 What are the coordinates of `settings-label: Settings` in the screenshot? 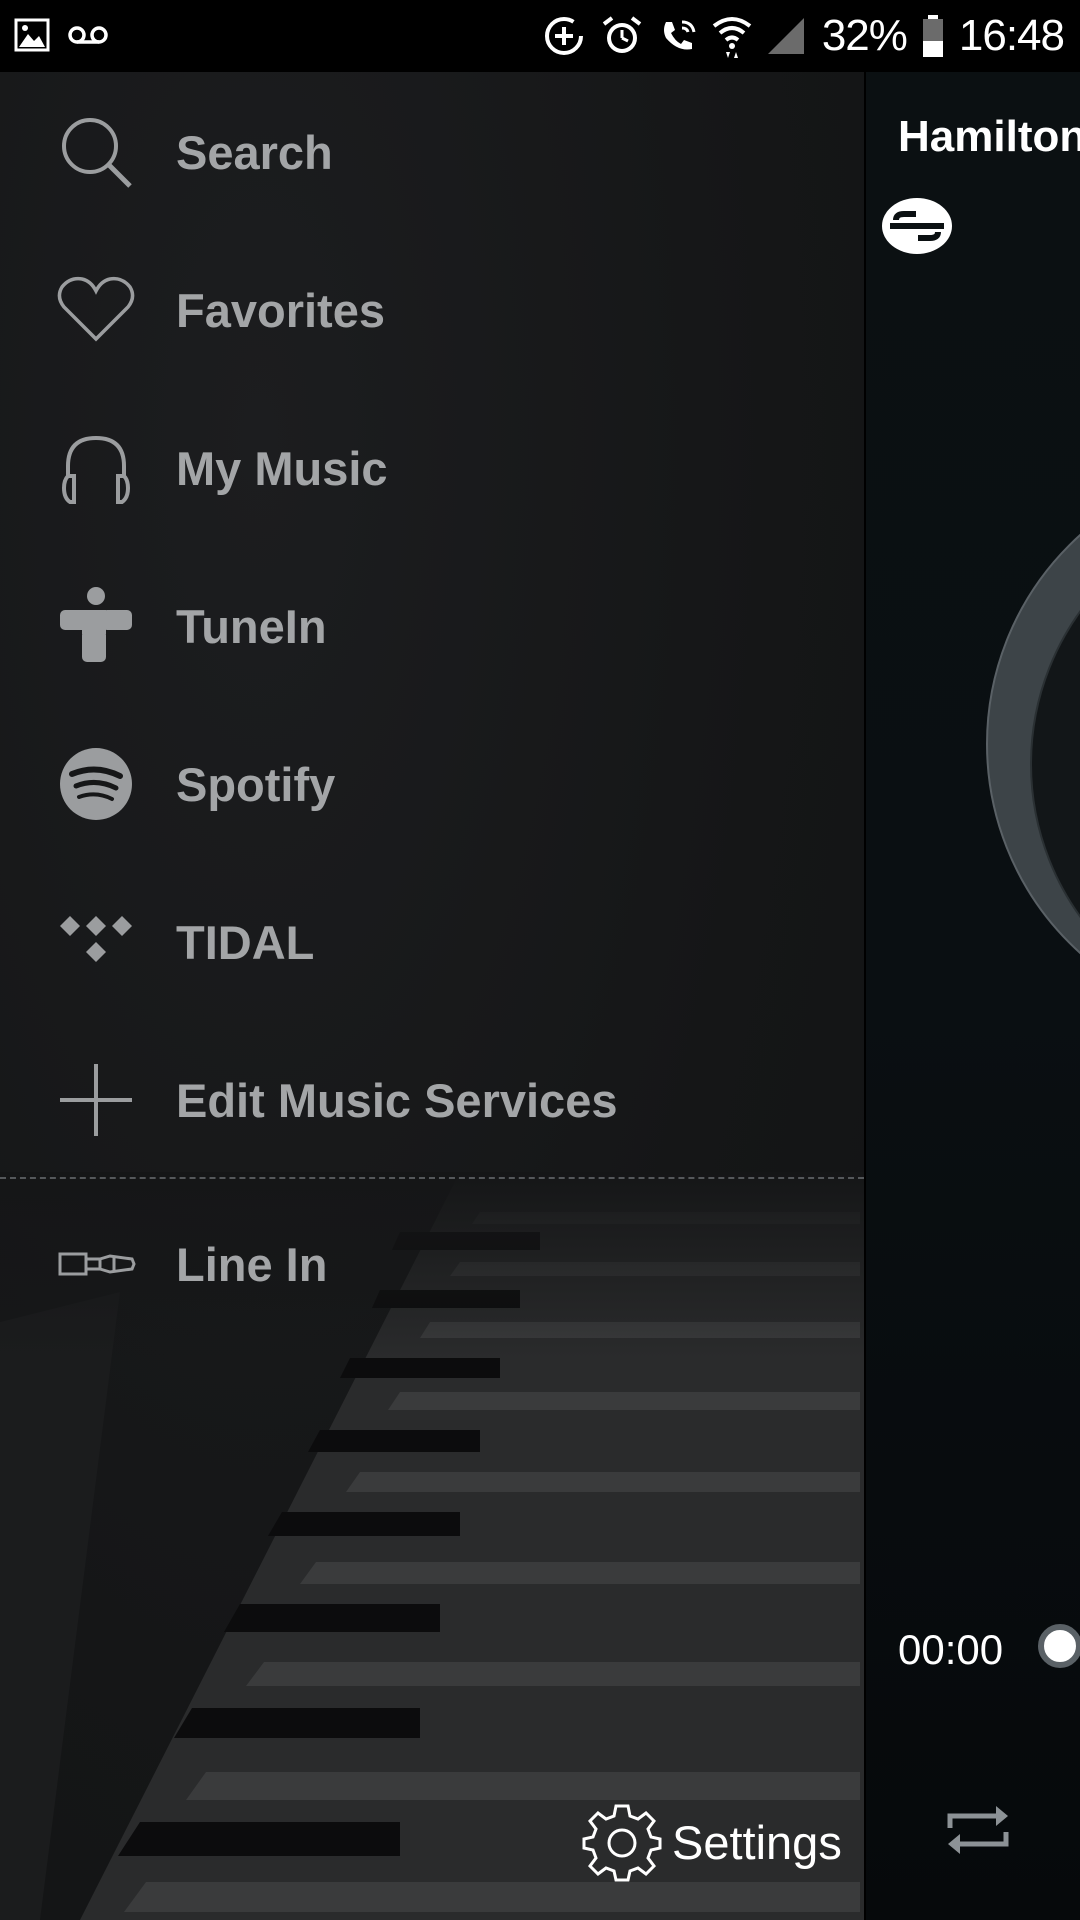 It's located at (757, 1842).